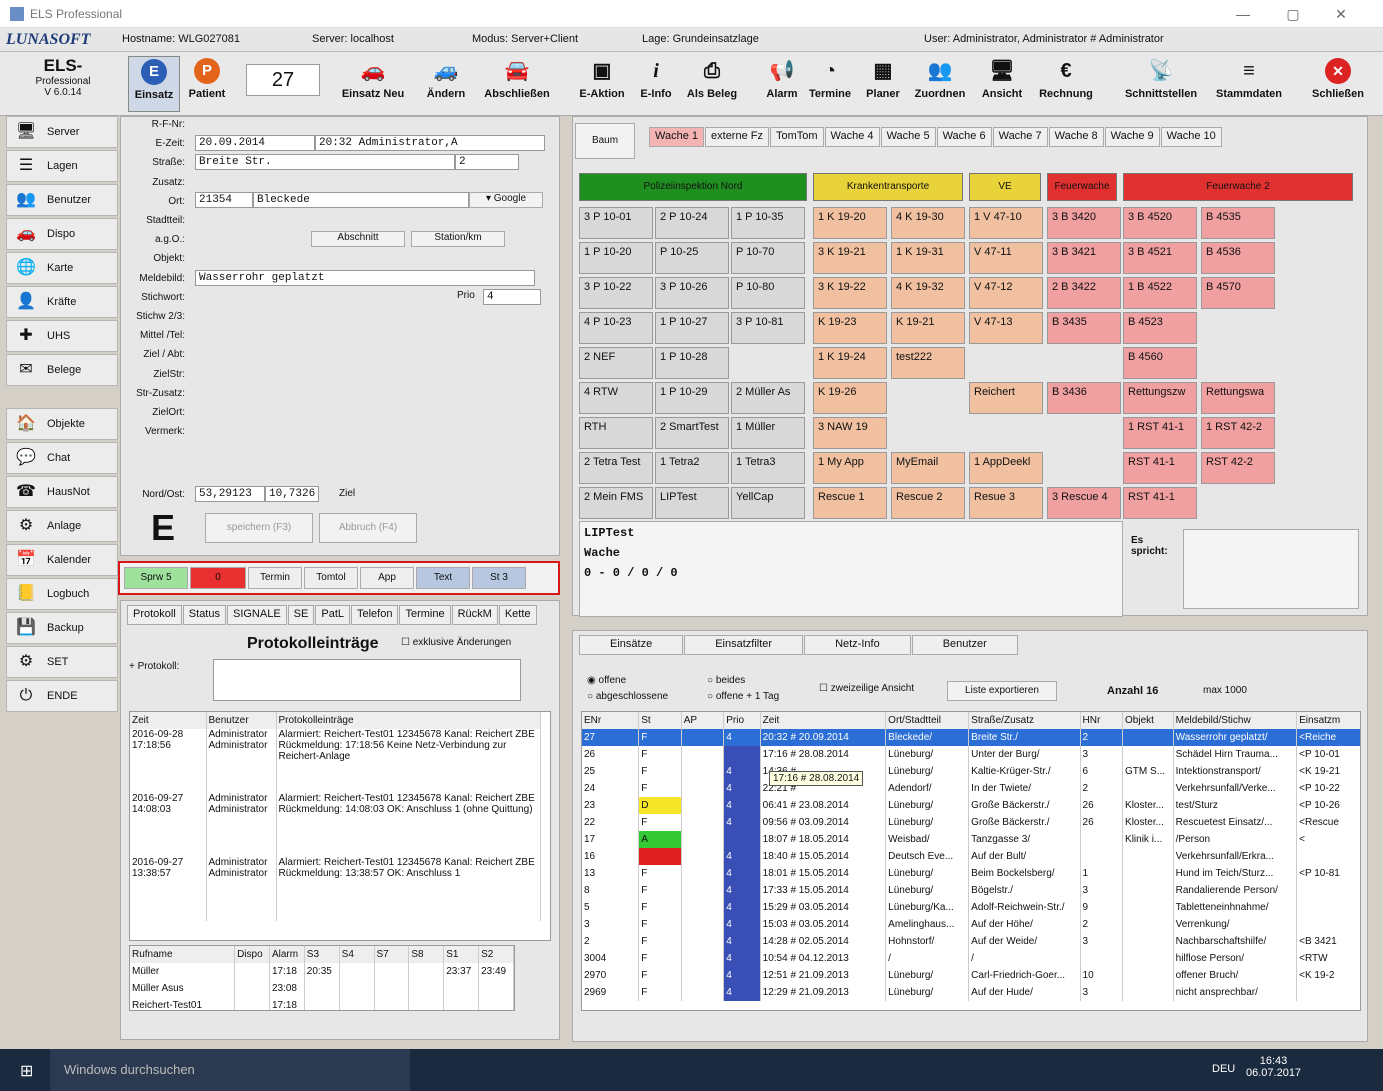  I want to click on vehicle-tile-1-p-10-20: 1 P 10-20, so click(616, 258).